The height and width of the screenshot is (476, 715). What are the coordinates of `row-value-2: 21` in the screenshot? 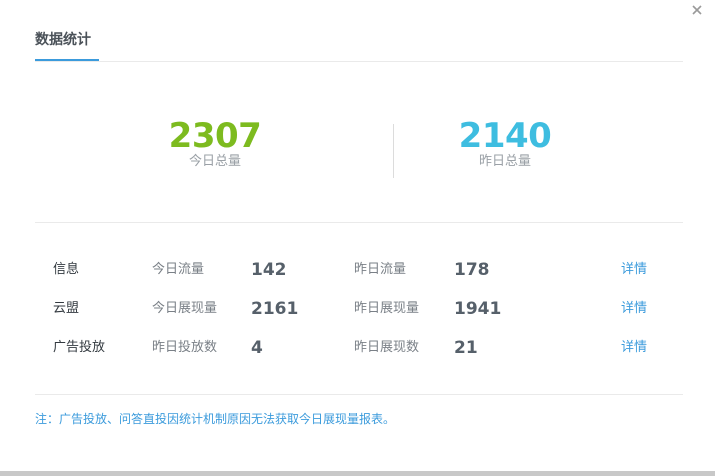 It's located at (466, 348).